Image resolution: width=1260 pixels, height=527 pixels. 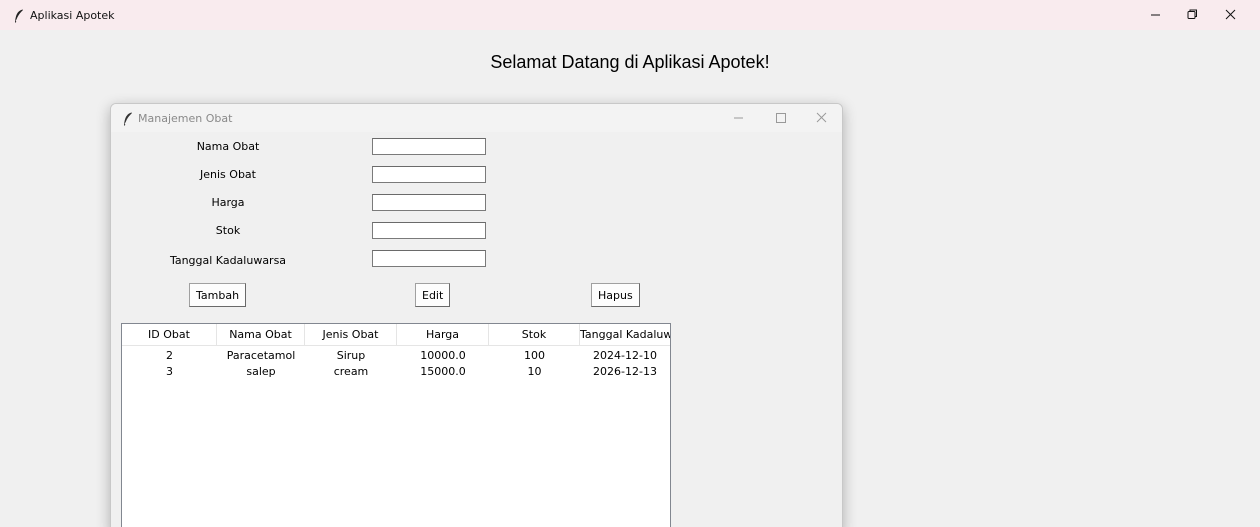 What do you see at coordinates (261, 355) in the screenshot?
I see `cell-nama: Paracetamol` at bounding box center [261, 355].